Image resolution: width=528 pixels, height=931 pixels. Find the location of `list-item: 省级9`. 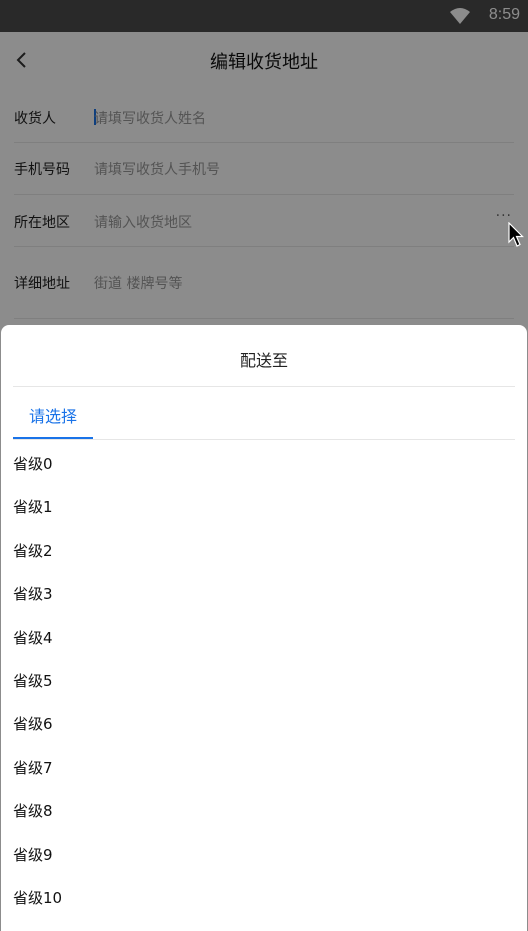

list-item: 省级9 is located at coordinates (263, 855).